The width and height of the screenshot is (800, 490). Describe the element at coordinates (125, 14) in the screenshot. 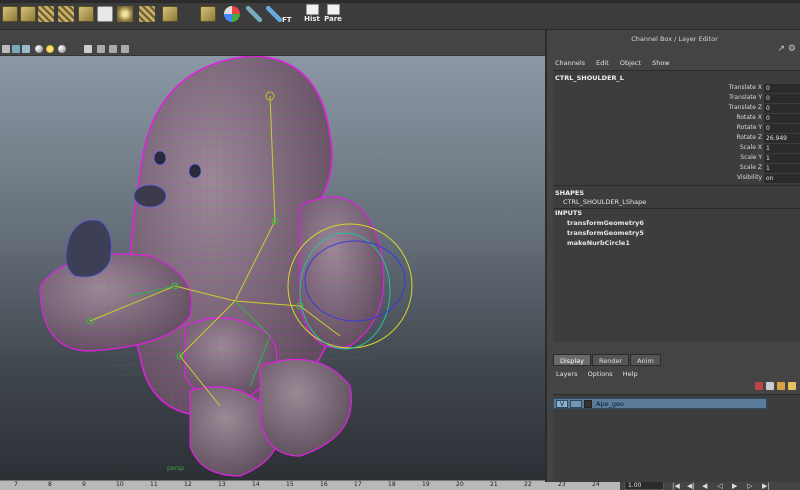

I see `star-icon` at that location.